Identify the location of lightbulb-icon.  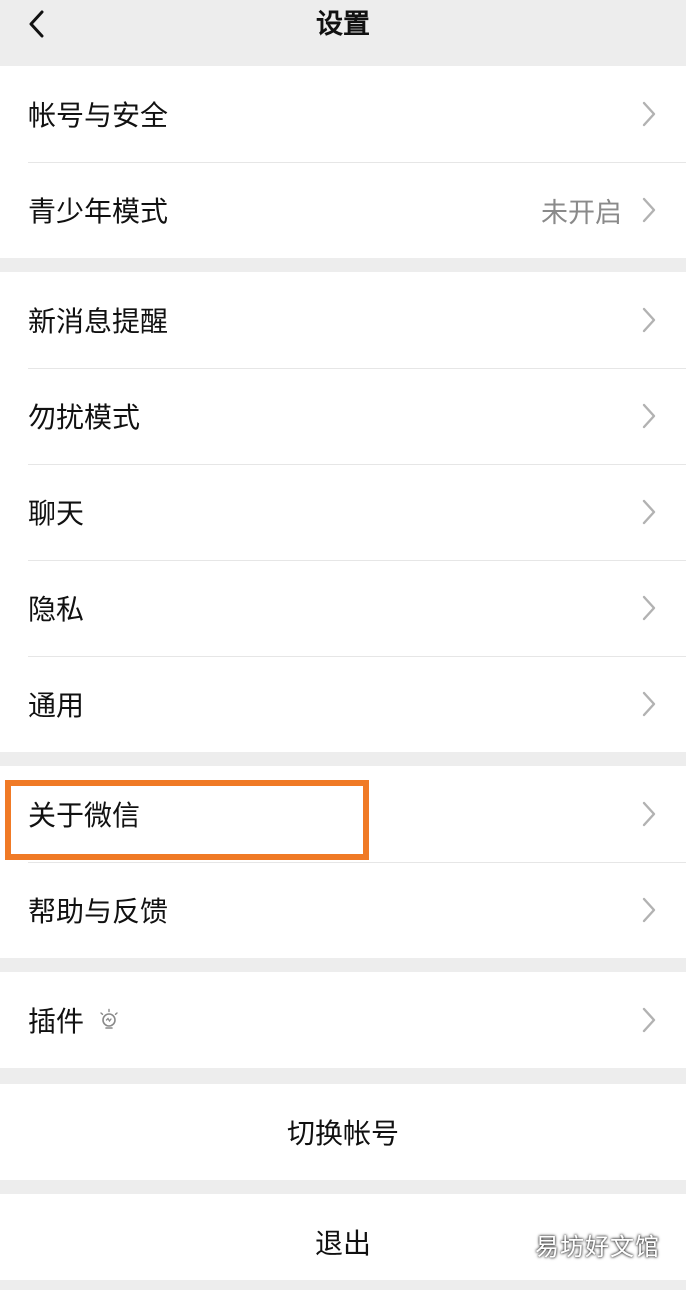
(109, 1018).